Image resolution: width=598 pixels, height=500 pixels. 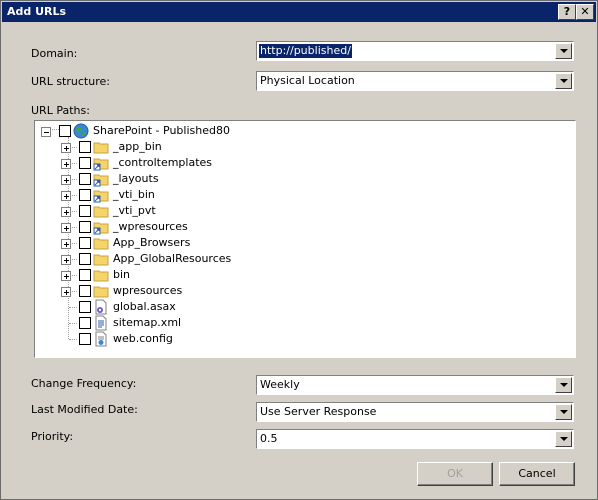 I want to click on asax-file-icon, so click(x=101, y=307).